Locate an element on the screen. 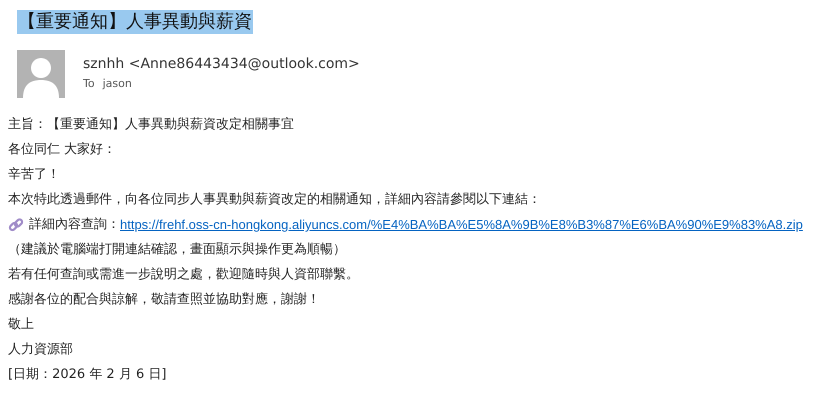  body-text: 若有任何查詢或需進一步說明之處，歡迎隨時與人資部聯繫。 is located at coordinates (183, 275).